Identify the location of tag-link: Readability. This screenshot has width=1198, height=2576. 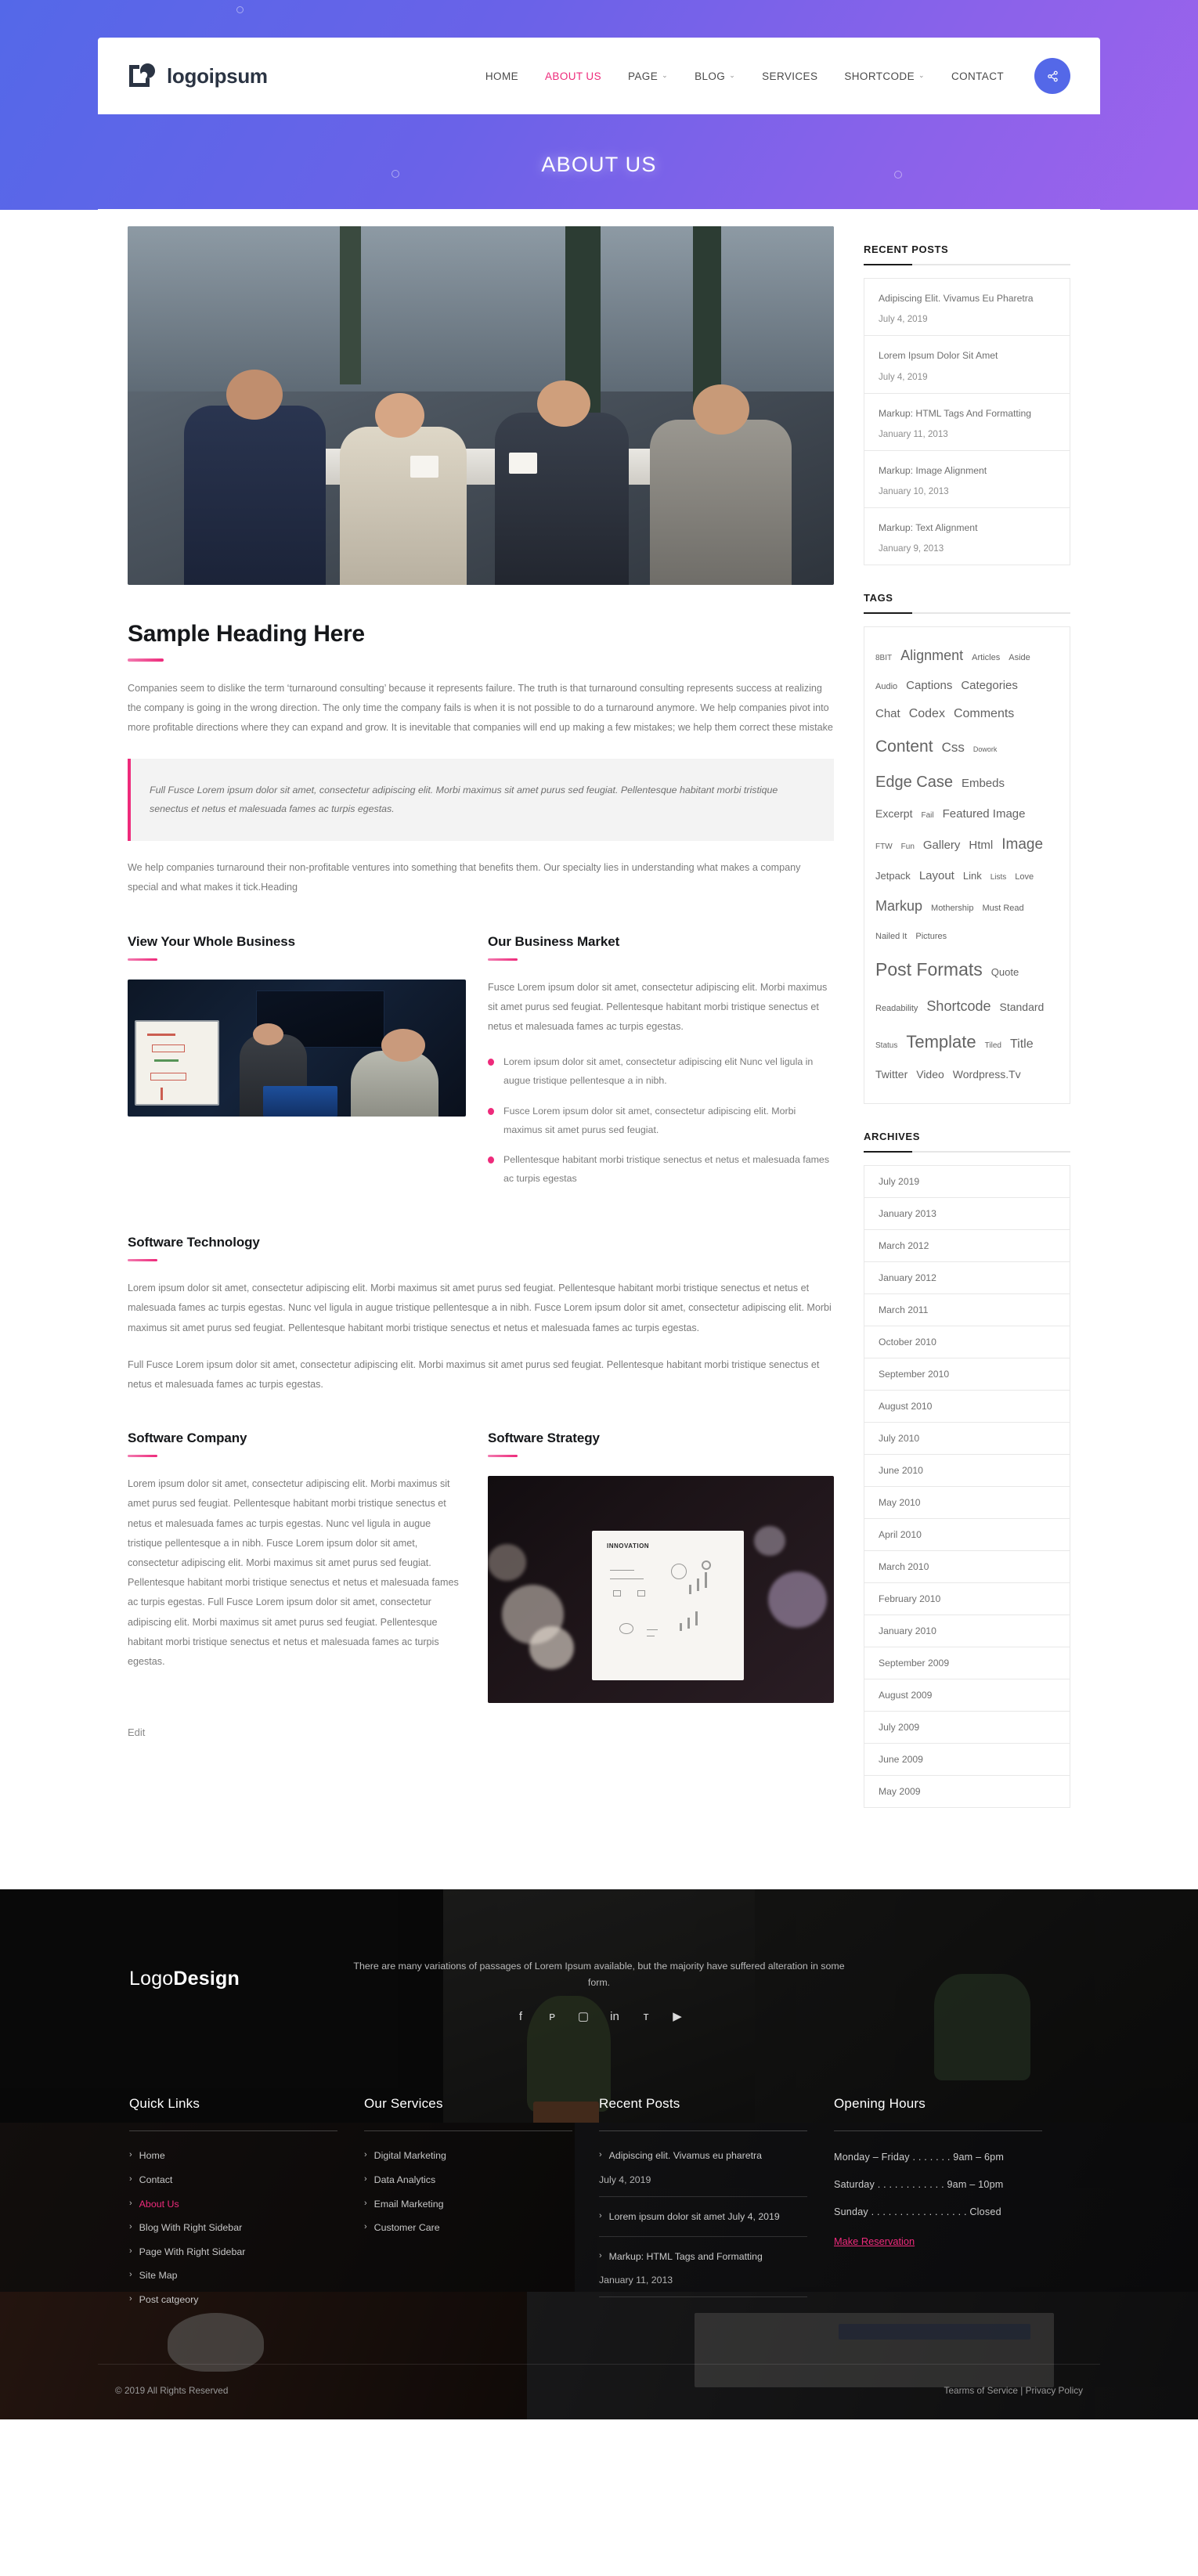
(896, 1009).